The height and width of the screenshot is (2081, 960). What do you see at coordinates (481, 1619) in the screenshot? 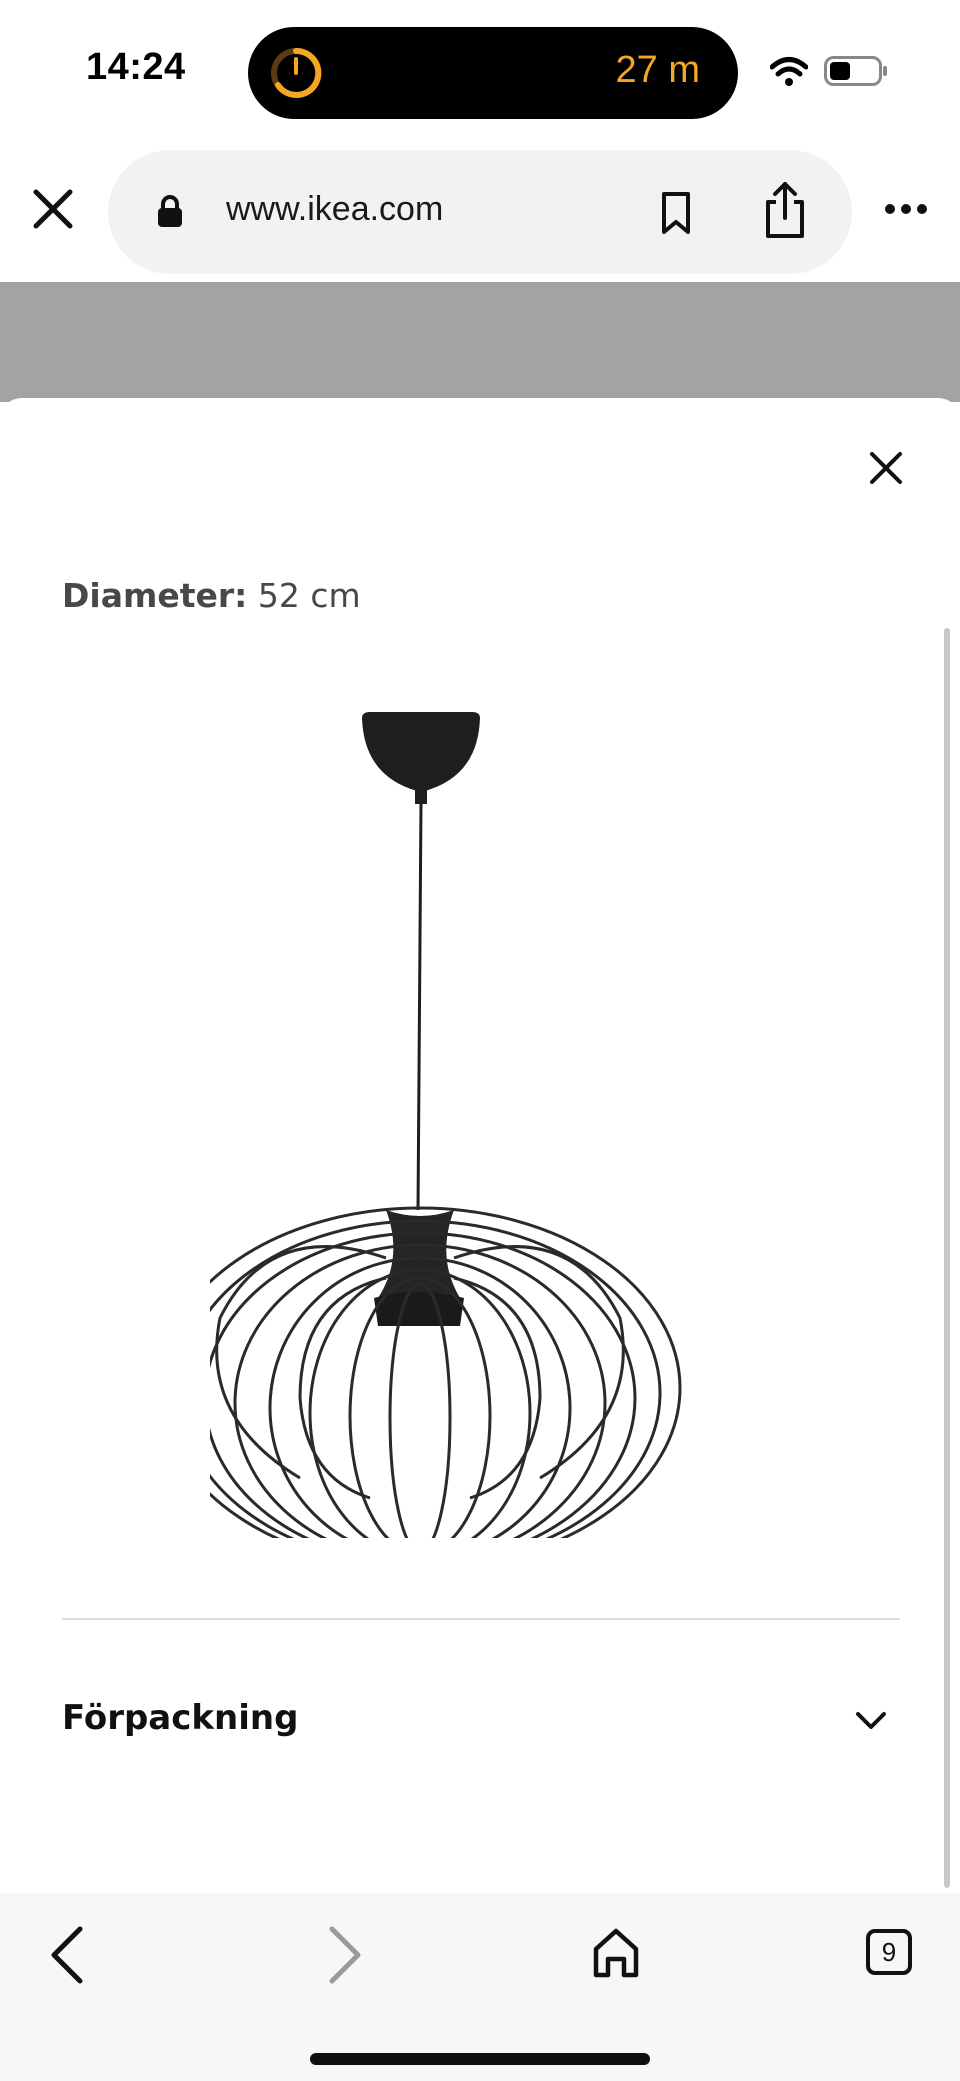
I see `divider` at bounding box center [481, 1619].